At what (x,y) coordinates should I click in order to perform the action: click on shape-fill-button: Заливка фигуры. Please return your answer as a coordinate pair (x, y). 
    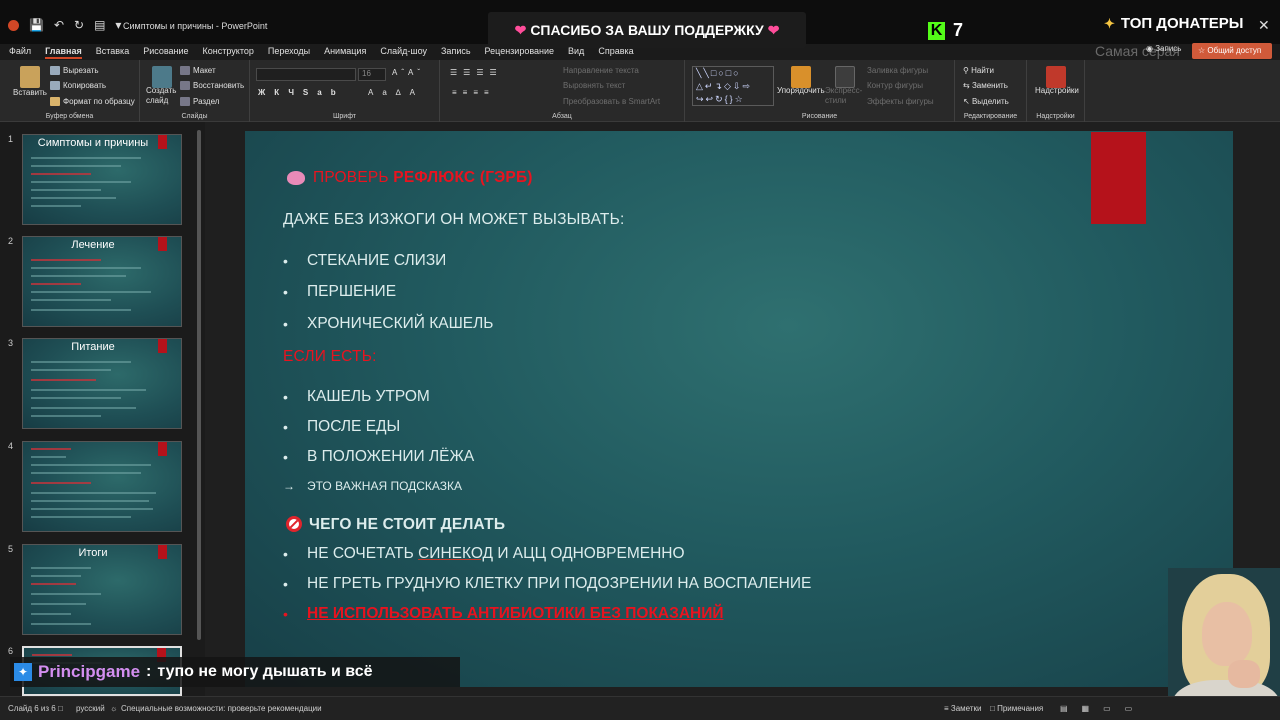
    Looking at the image, I should click on (897, 70).